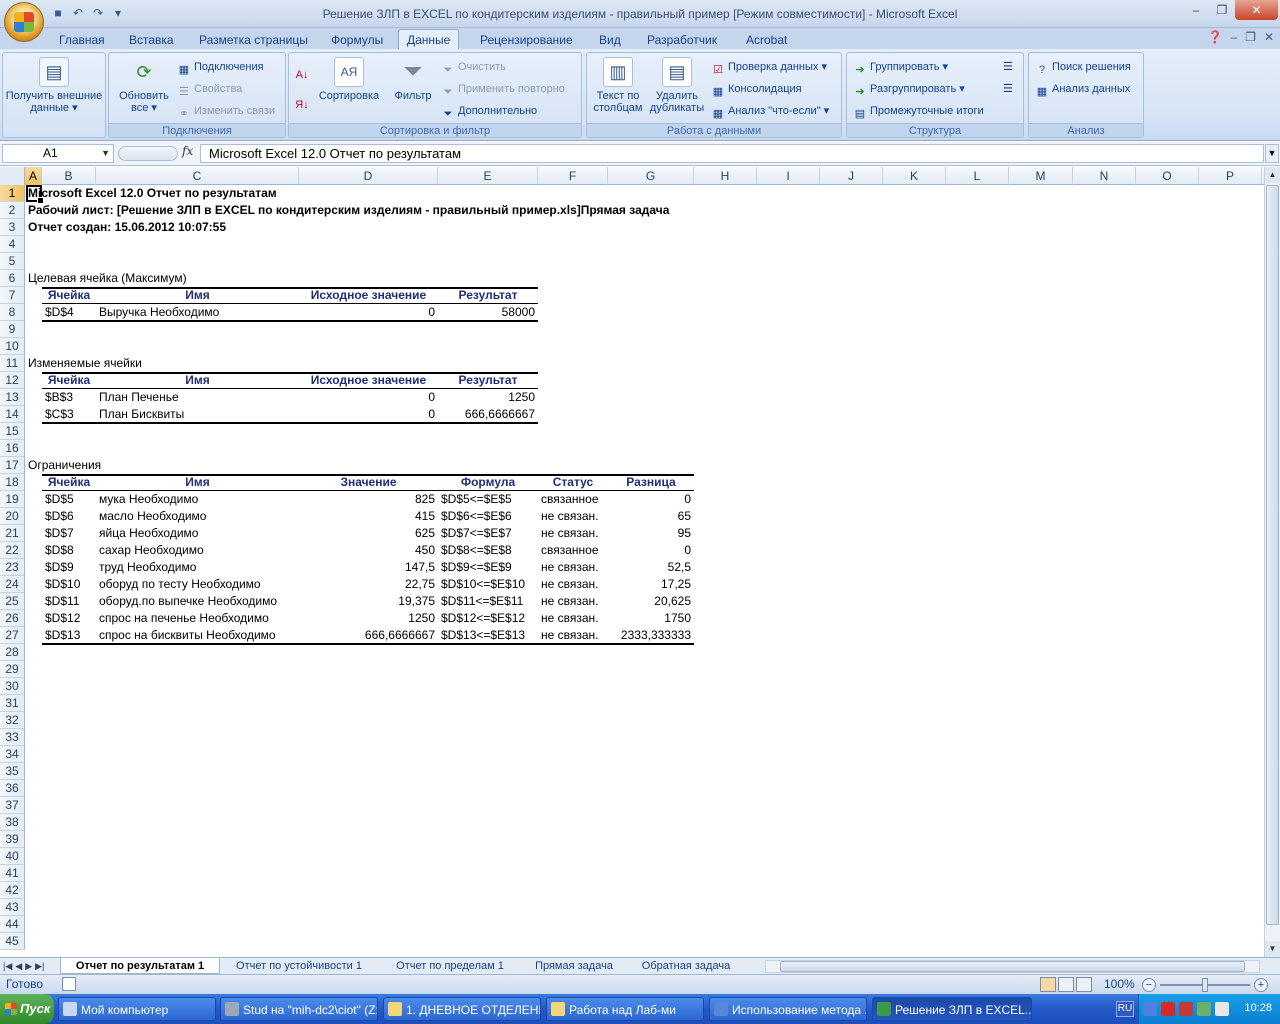 This screenshot has height=1024, width=1280. I want to click on table-cell: $D$4, so click(69, 312).